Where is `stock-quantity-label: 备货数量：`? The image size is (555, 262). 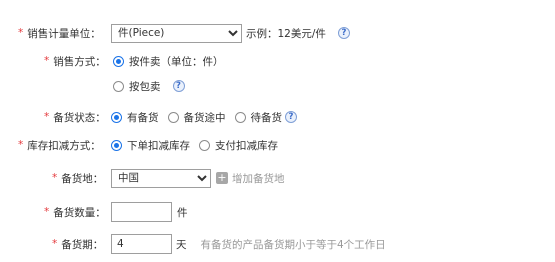
stock-quantity-label: 备货数量： is located at coordinates (79, 212).